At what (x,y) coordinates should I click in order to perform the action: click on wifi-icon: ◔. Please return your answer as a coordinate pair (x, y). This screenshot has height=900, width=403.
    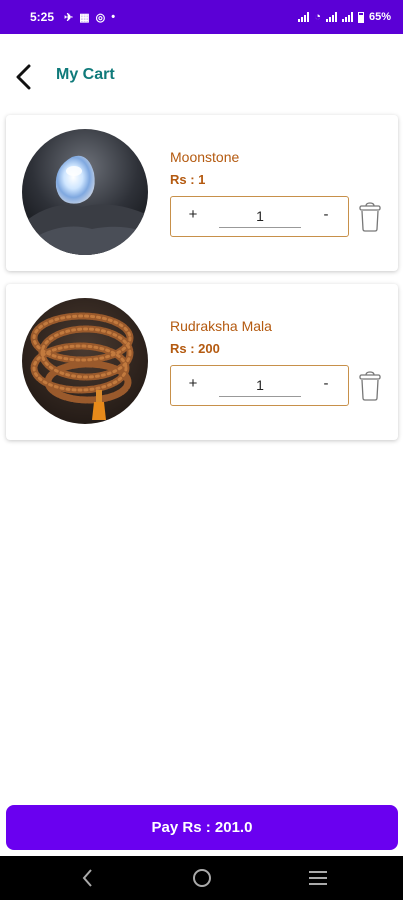
    Looking at the image, I should click on (317, 17).